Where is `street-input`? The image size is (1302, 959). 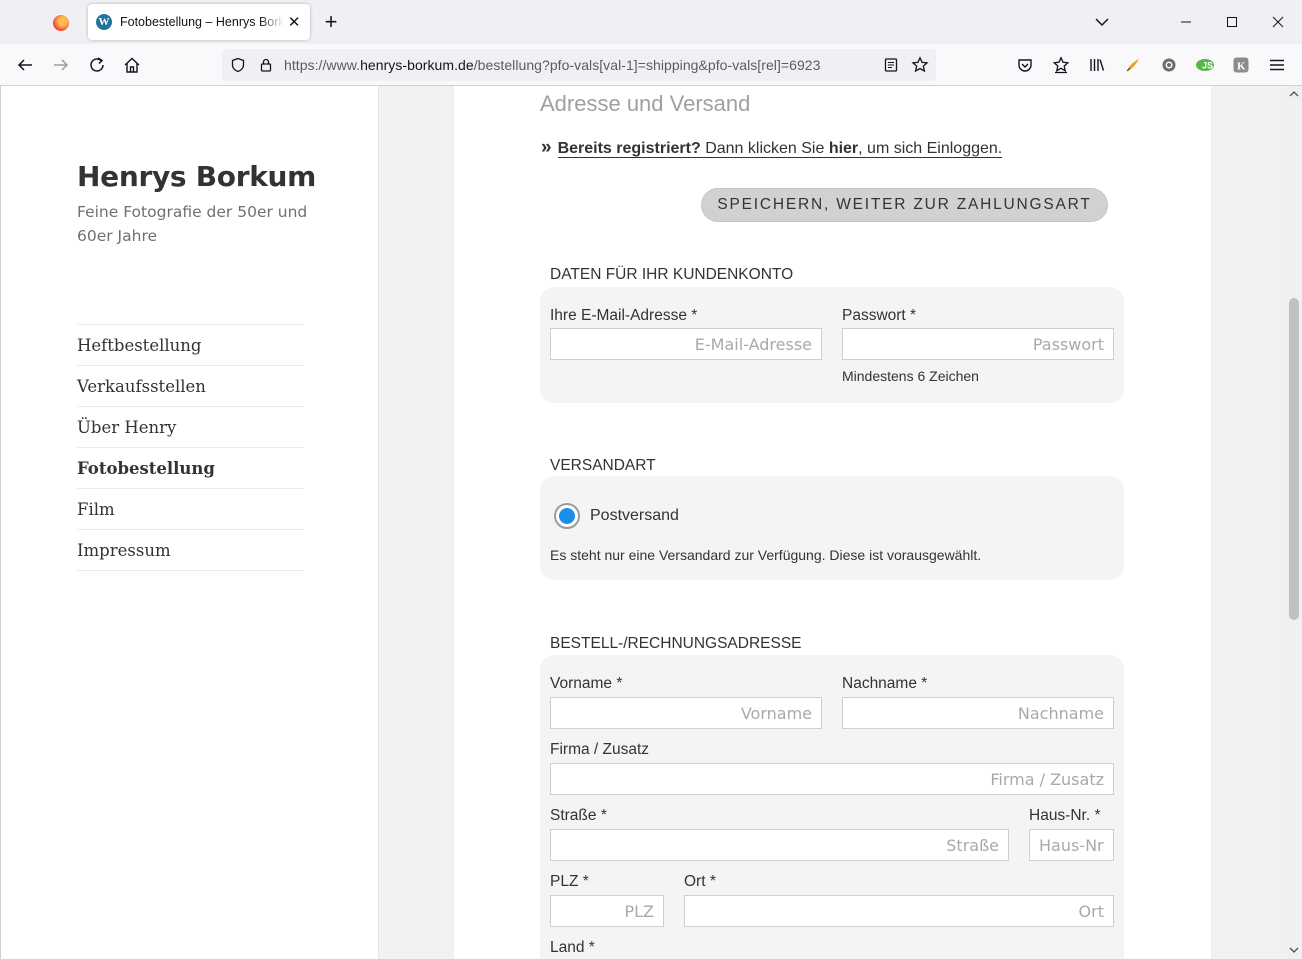
street-input is located at coordinates (779, 845).